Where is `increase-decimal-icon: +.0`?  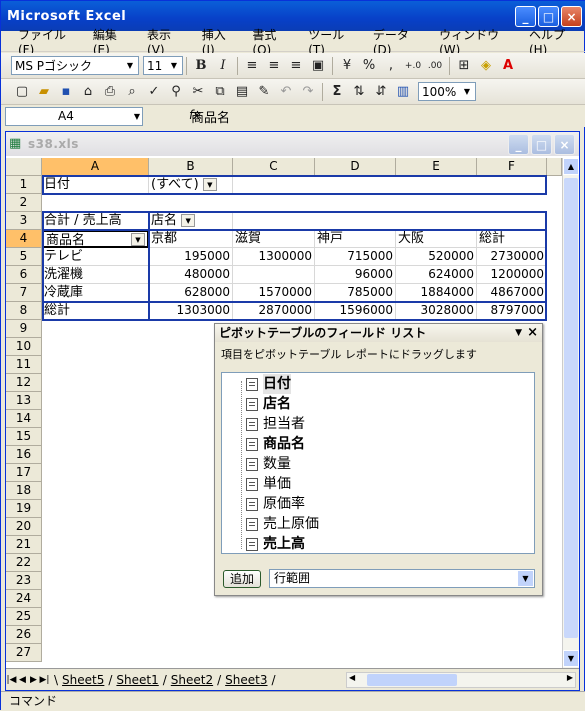 increase-decimal-icon: +.0 is located at coordinates (413, 66).